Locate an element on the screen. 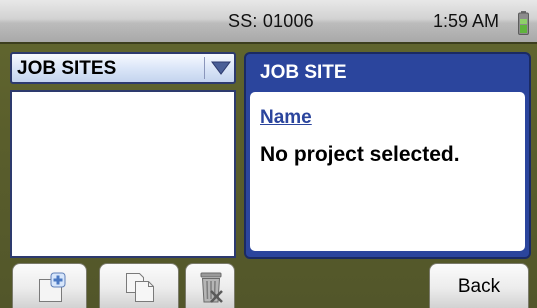 Image resolution: width=537 pixels, height=308 pixels. delete-job-site-button is located at coordinates (210, 285).